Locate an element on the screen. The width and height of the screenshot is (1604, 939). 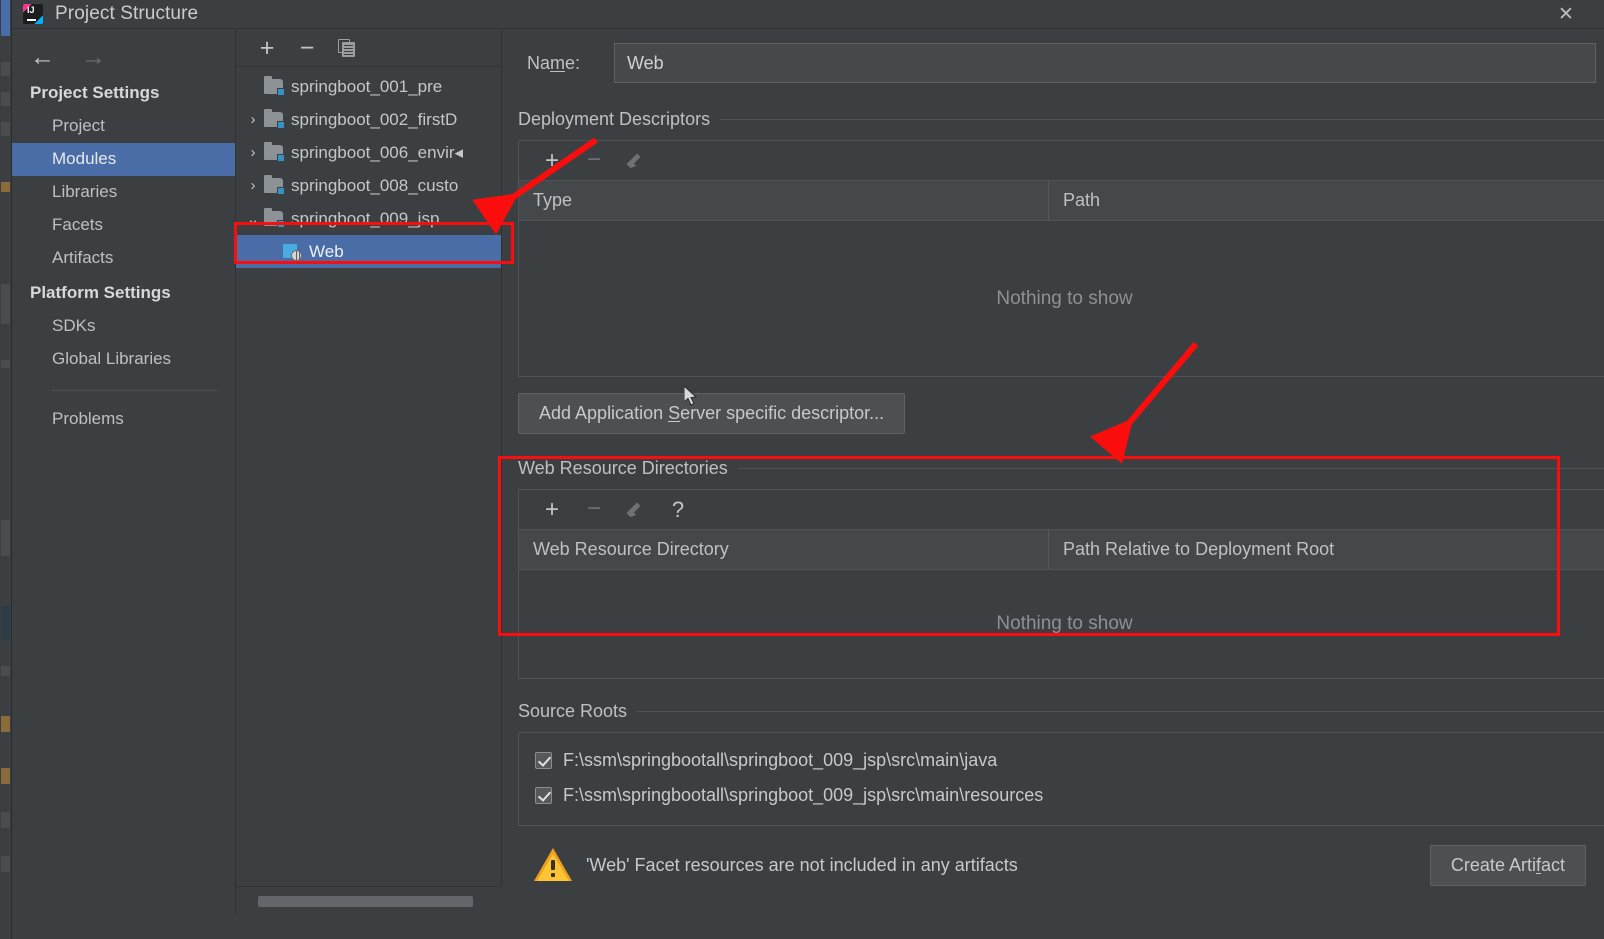
deployment-descriptors-empty-message: Nothing to show is located at coordinates (1064, 298).